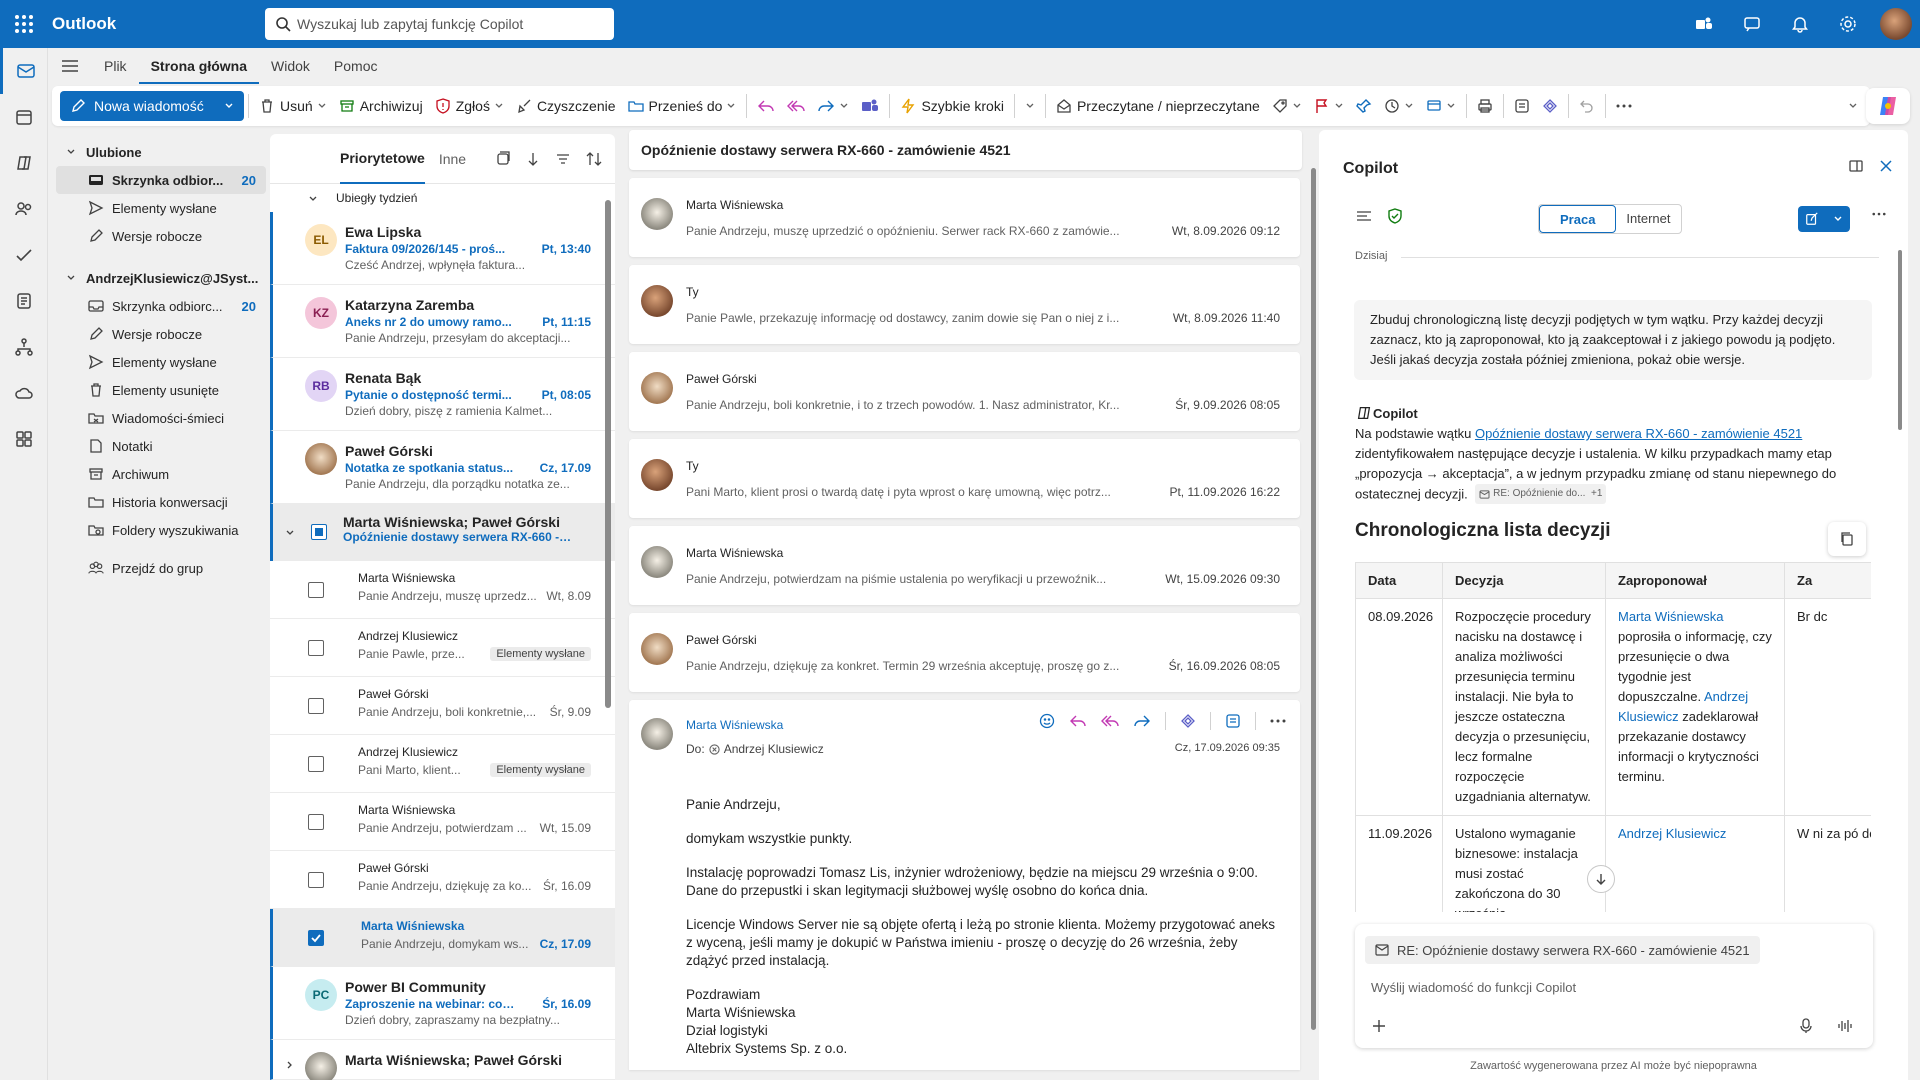 This screenshot has height=1080, width=1920. What do you see at coordinates (319, 532) in the screenshot?
I see `conversation-checkbox` at bounding box center [319, 532].